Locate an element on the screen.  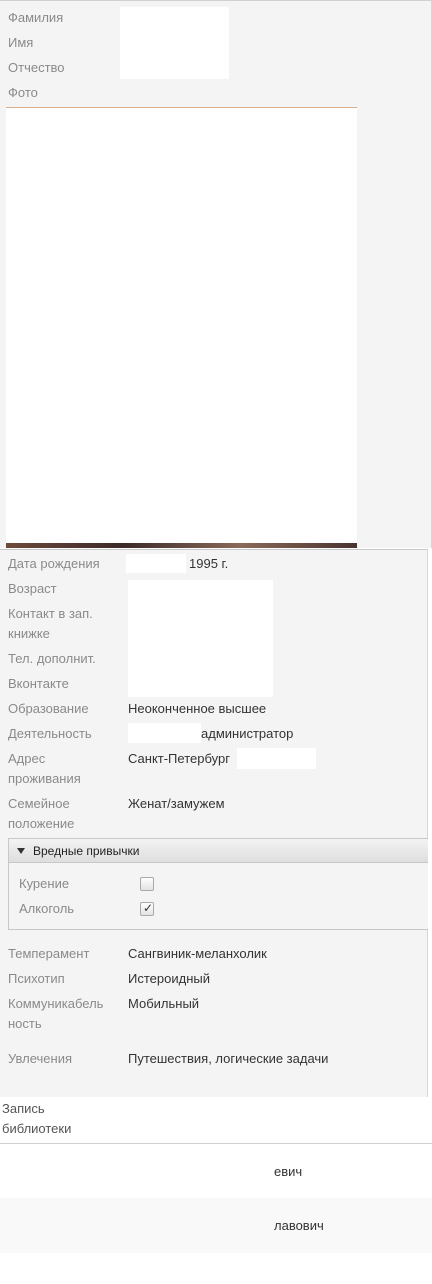
phone-label: Тел. дополнит. is located at coordinates (52, 658).